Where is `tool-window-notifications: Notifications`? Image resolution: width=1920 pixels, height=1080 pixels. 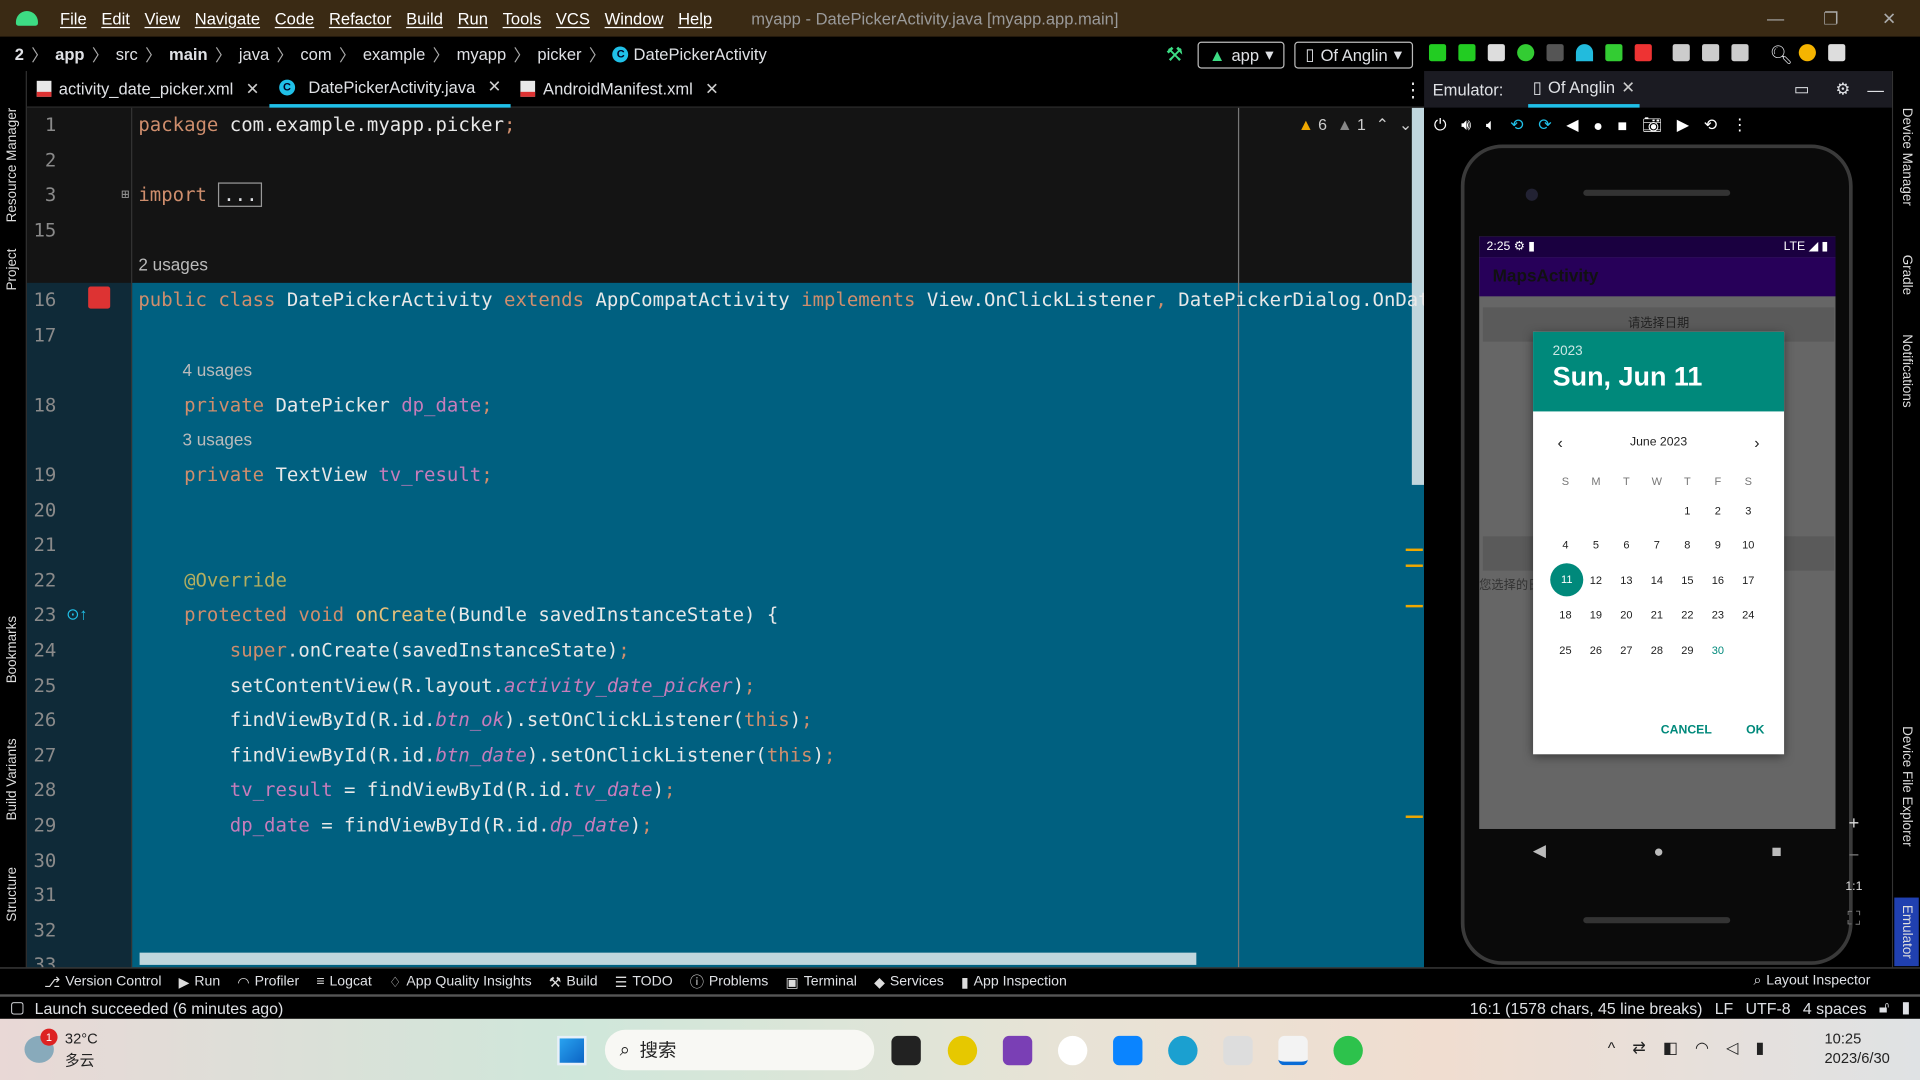 tool-window-notifications: Notifications is located at coordinates (1906, 370).